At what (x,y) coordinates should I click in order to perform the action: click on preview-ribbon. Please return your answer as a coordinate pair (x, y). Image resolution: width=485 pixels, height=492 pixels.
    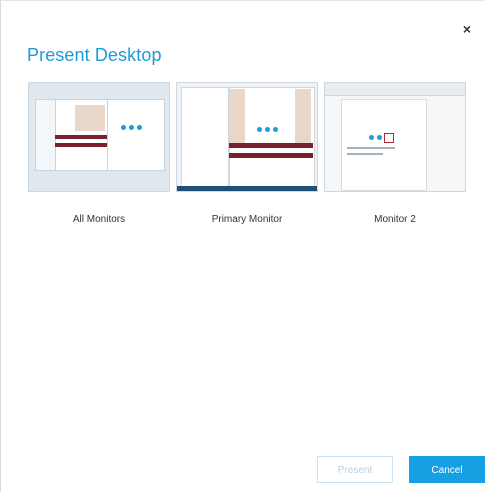
    Looking at the image, I should click on (395, 89).